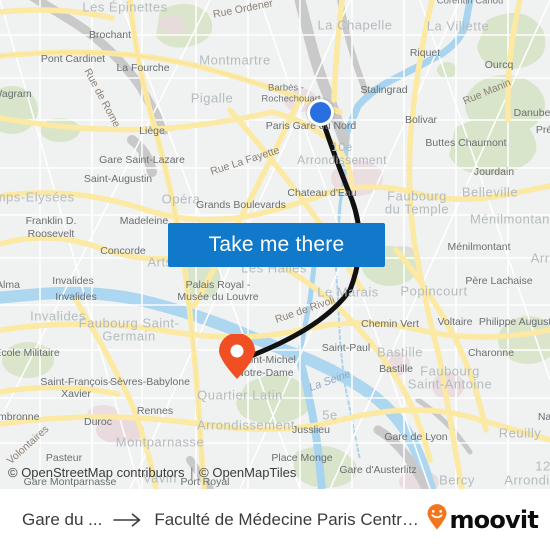  Describe the element at coordinates (320, 112) in the screenshot. I see `origin-marker` at that location.